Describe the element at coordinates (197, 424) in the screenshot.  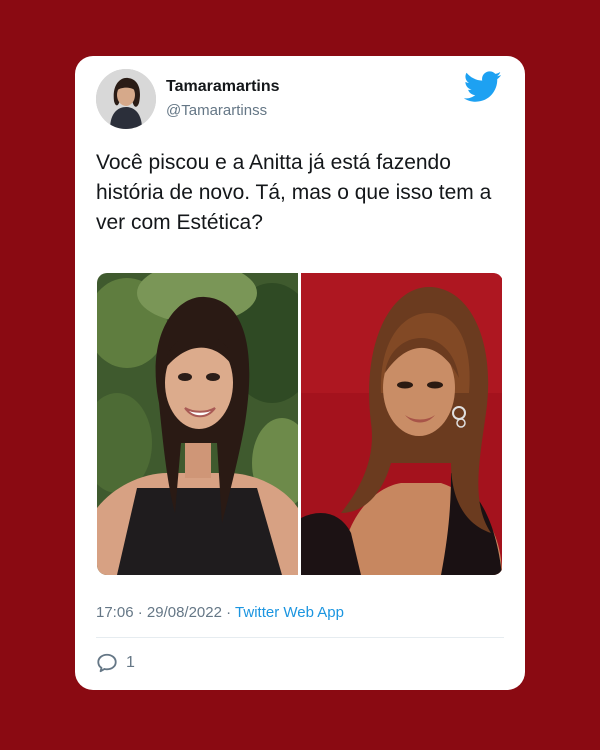
I see `photo-before` at that location.